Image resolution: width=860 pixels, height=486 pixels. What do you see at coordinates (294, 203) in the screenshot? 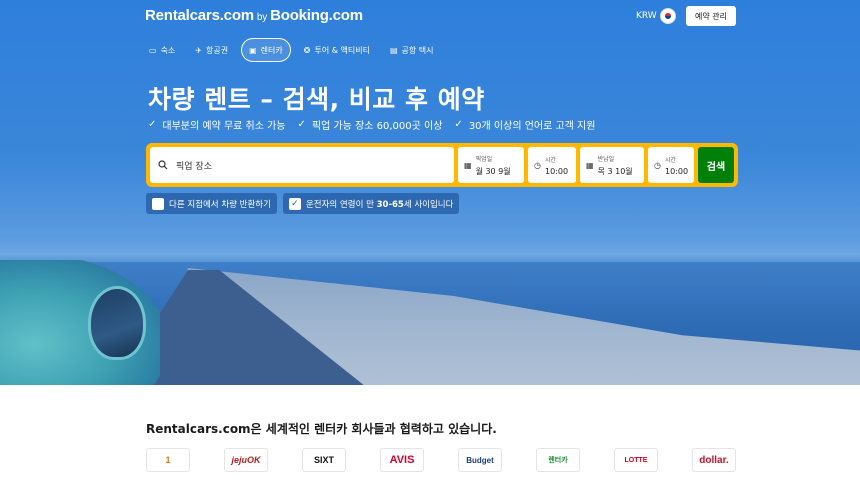
I see `checkbox-checked: ✓` at bounding box center [294, 203].